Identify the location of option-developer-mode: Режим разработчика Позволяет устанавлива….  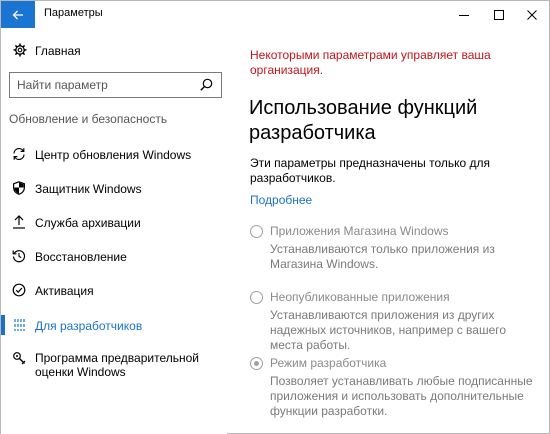
(397, 387).